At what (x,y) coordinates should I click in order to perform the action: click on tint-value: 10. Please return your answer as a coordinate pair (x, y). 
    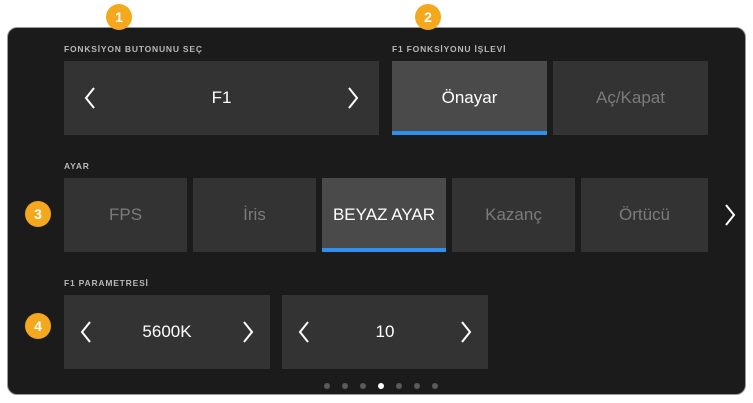
    Looking at the image, I should click on (385, 331).